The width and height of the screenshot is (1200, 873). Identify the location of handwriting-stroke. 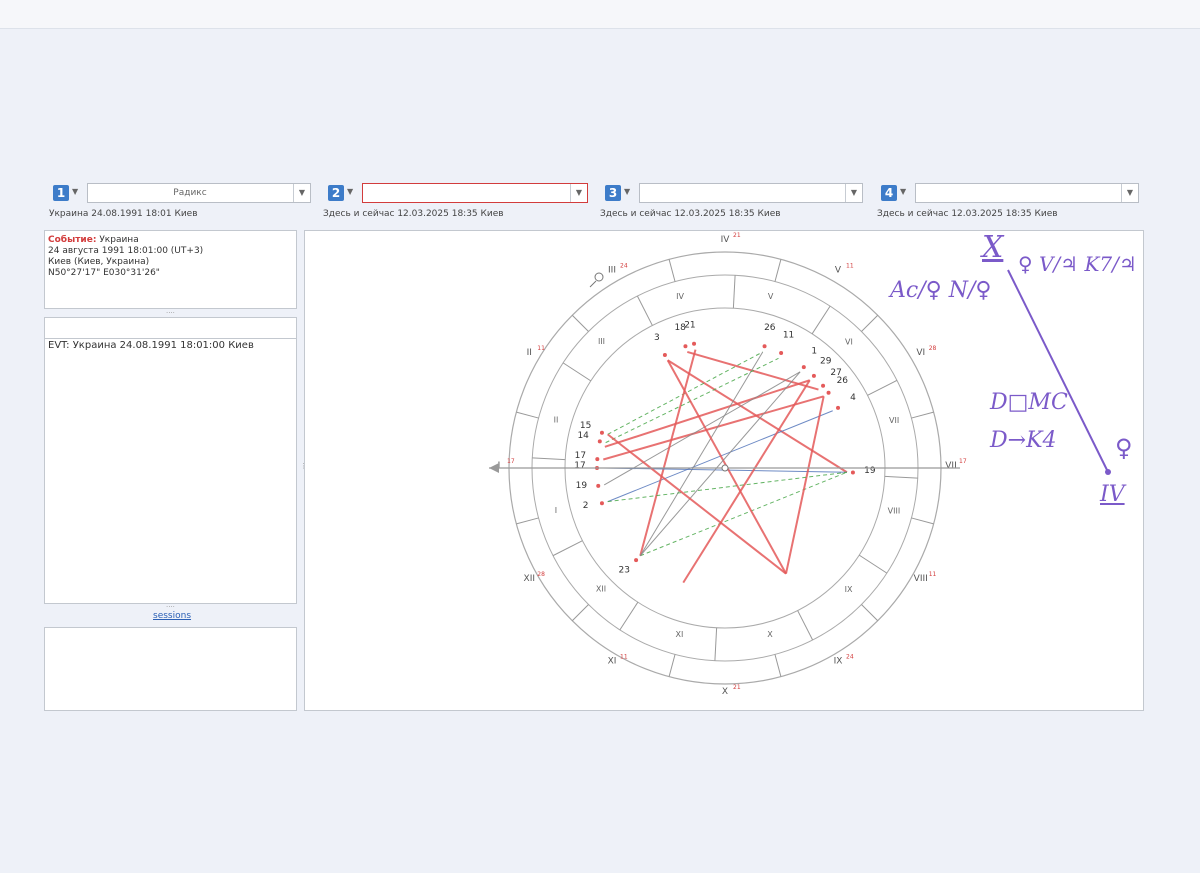
(1059, 372).